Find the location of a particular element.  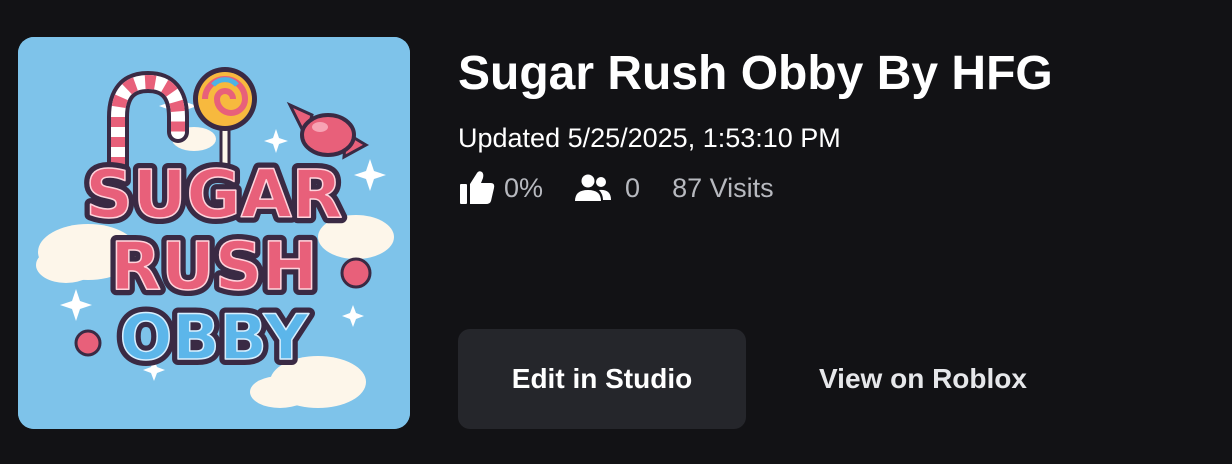

like-ratio-stat: 0% is located at coordinates (500, 188).